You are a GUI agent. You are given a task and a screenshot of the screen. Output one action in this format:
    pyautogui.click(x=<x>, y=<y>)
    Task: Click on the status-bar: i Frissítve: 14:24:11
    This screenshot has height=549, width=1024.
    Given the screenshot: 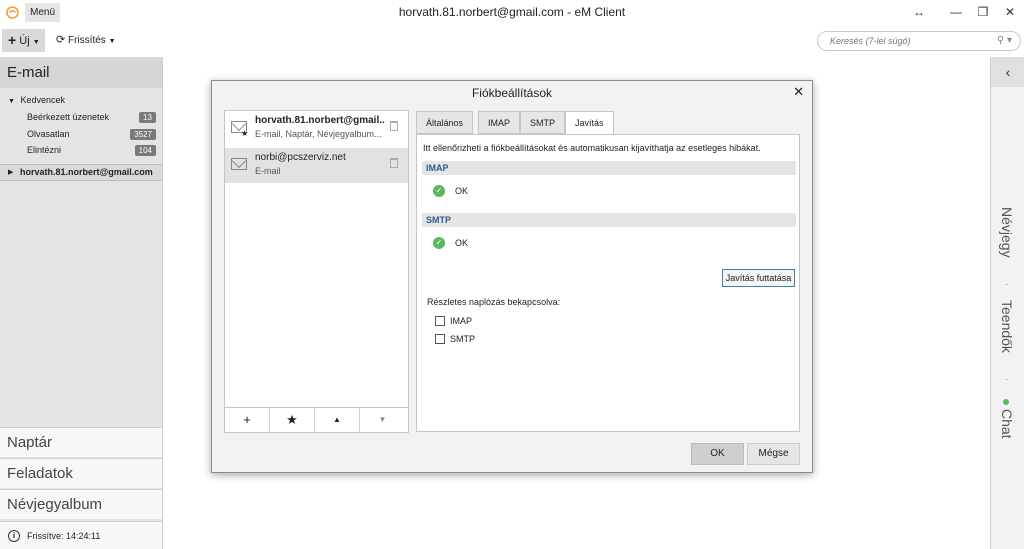 What is the action you would take?
    pyautogui.click(x=81, y=535)
    